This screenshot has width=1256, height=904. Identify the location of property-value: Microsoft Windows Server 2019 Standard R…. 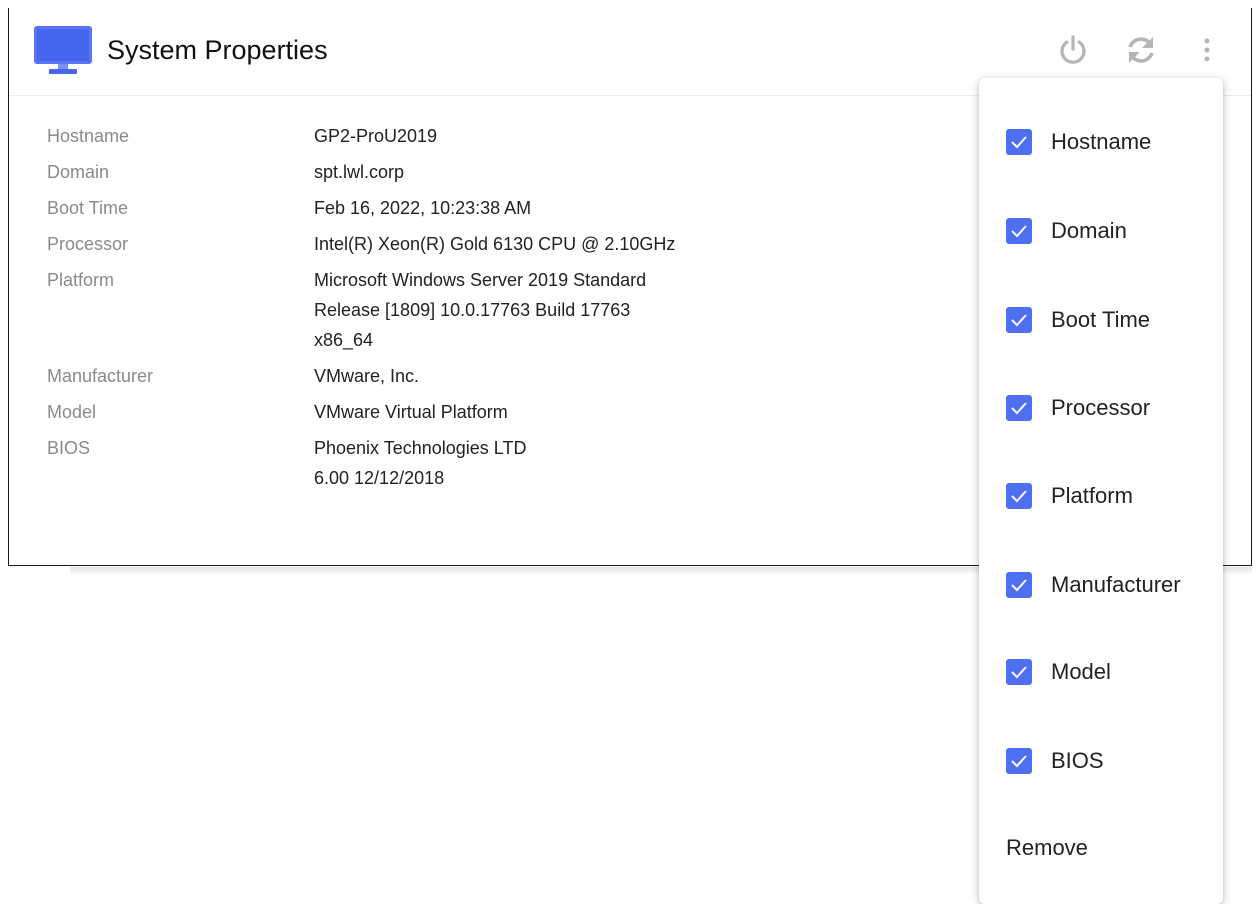
(480, 310).